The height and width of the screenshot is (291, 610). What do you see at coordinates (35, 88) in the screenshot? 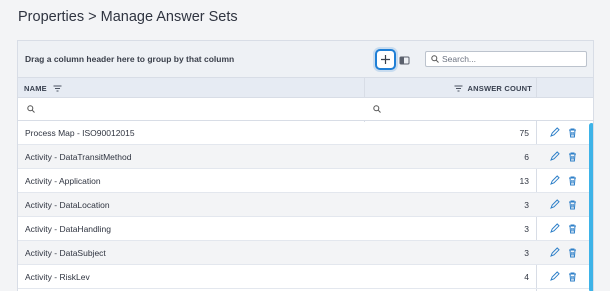
I see `column-header-name-label: NAME` at bounding box center [35, 88].